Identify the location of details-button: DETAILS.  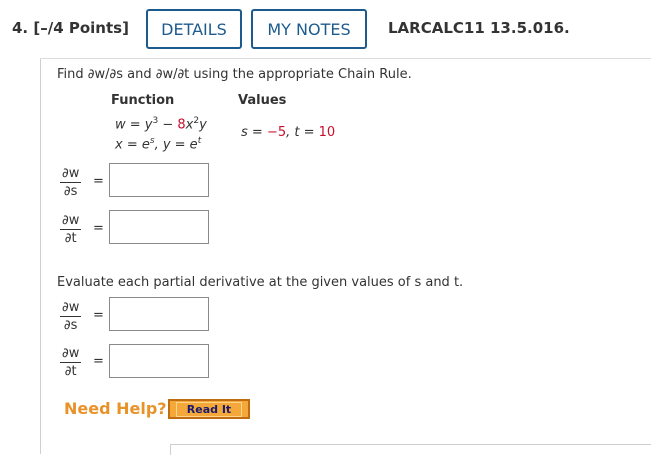
(194, 29).